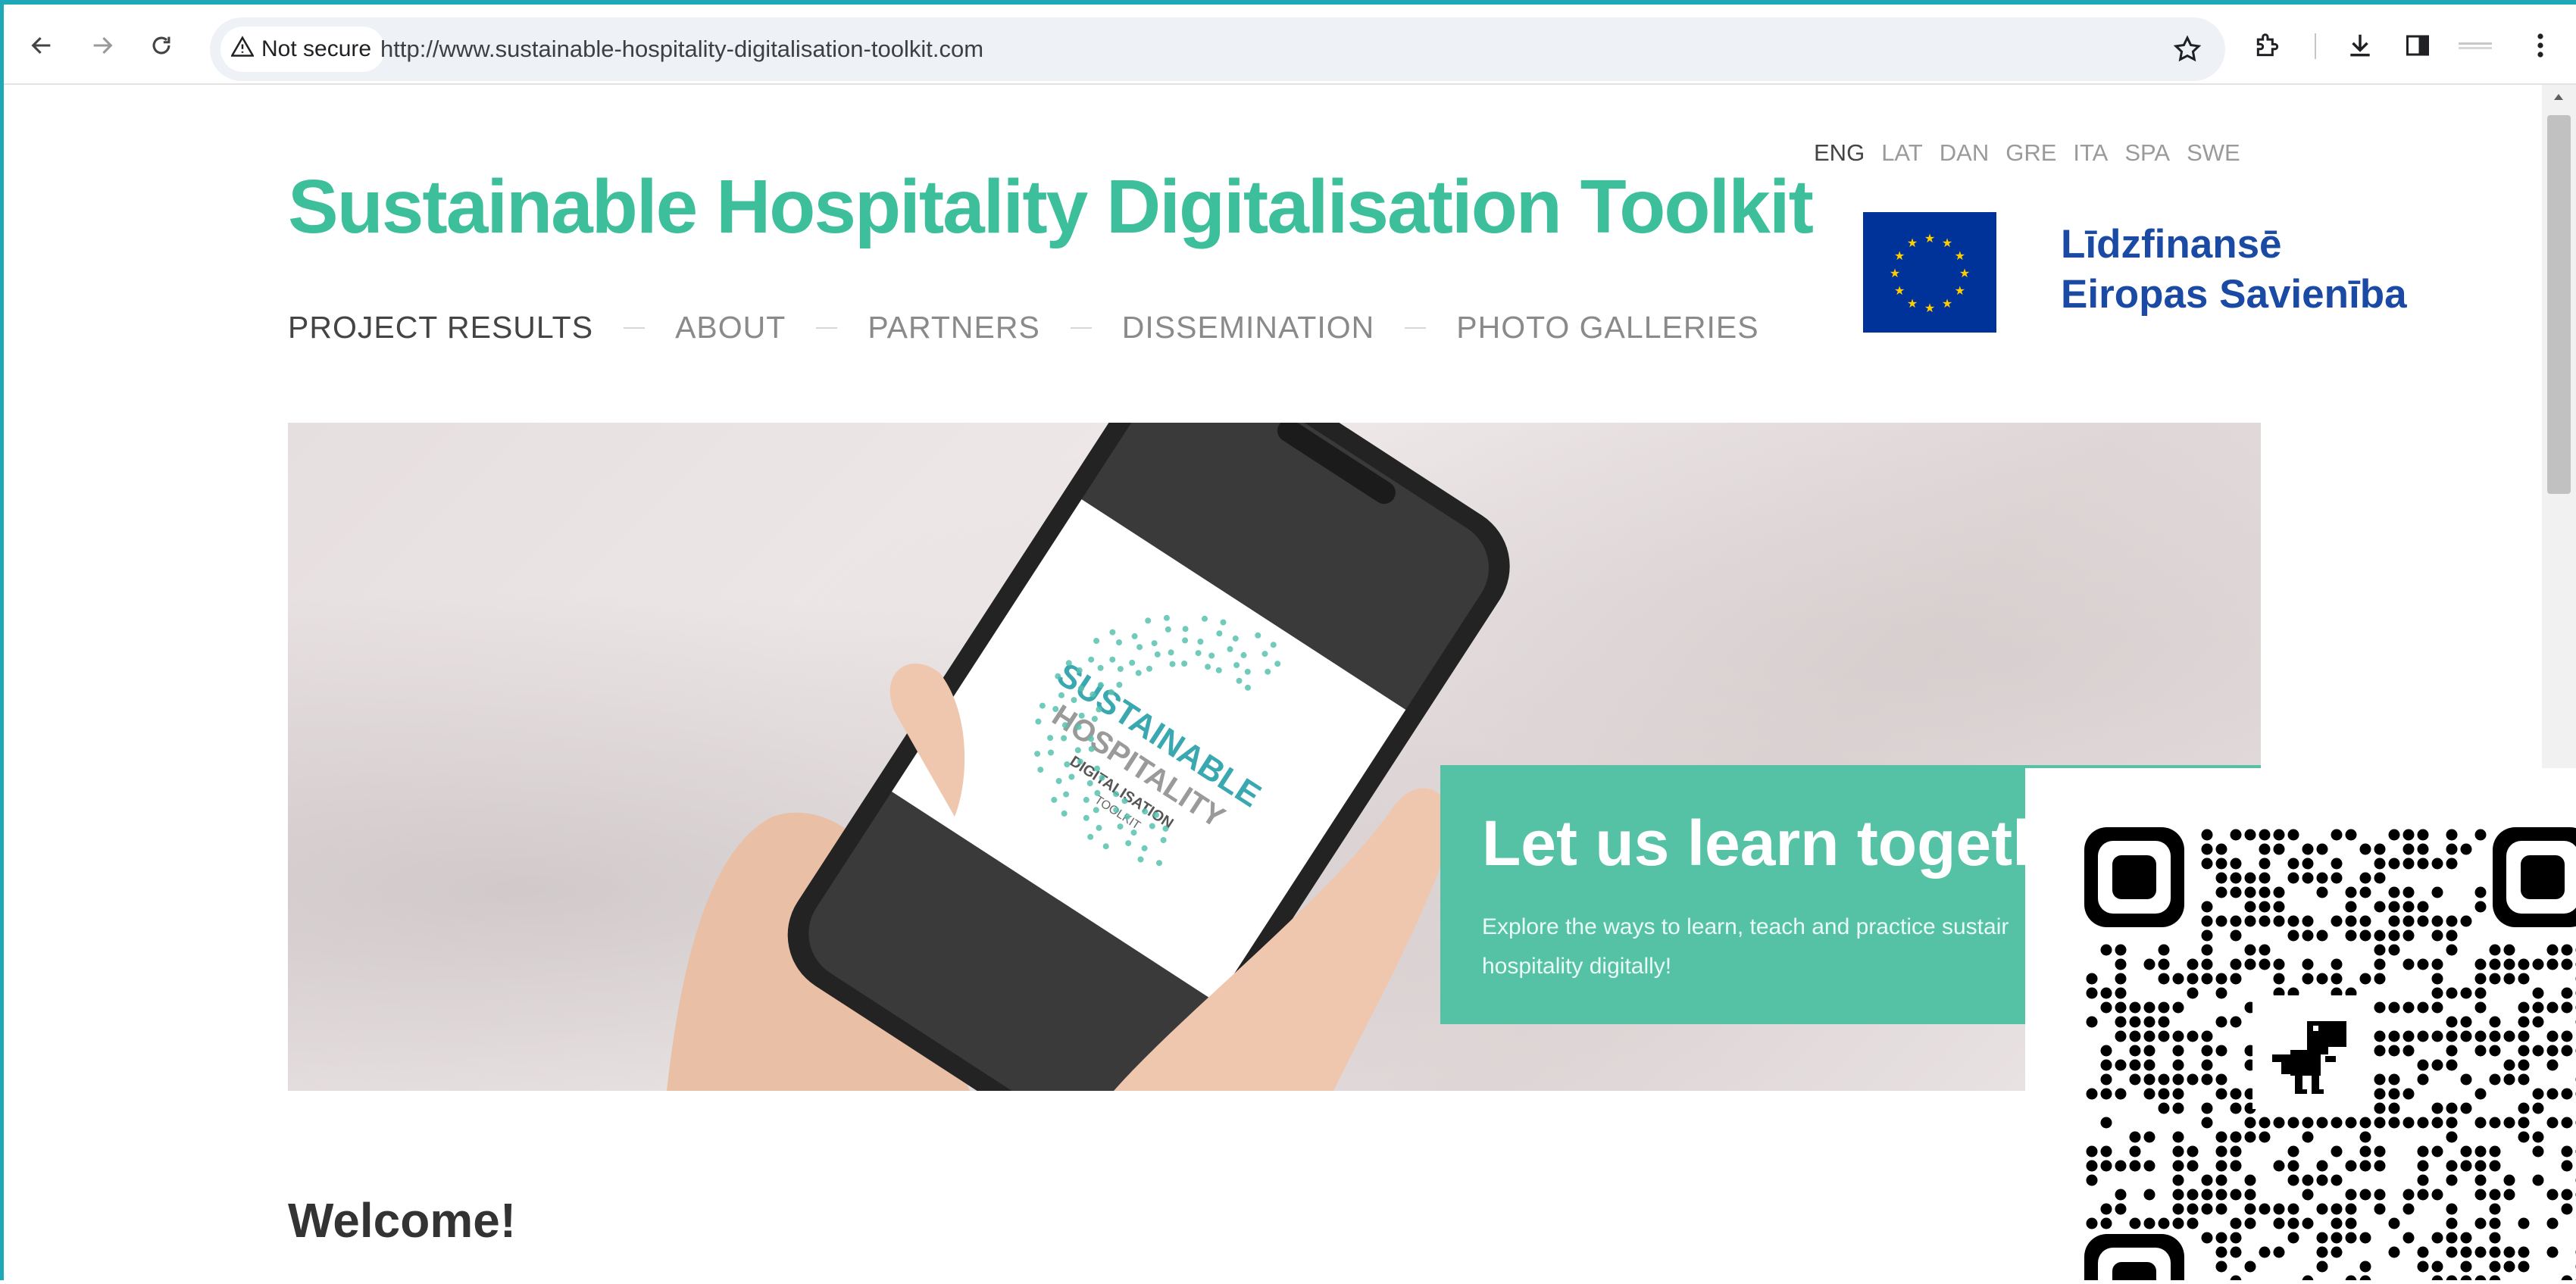  Describe the element at coordinates (1839, 153) in the screenshot. I see `lang-eng: ENG` at that location.